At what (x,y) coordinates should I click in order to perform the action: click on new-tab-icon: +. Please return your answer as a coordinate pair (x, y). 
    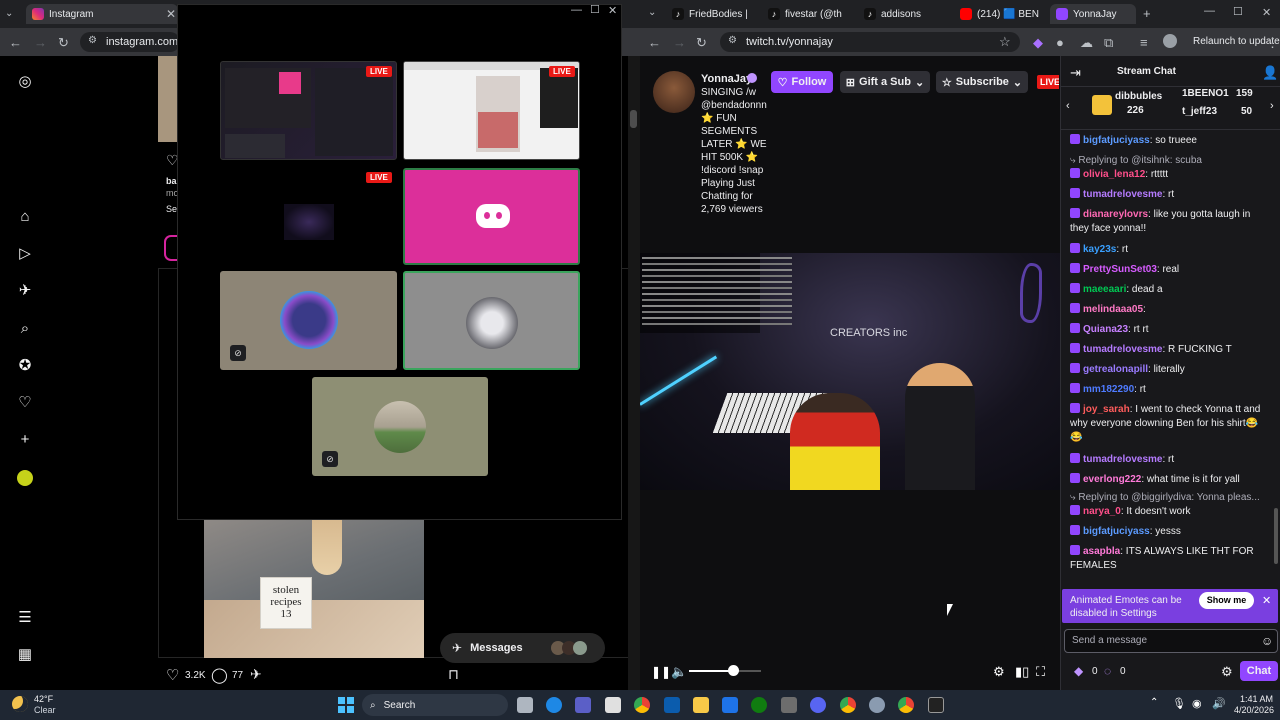
    Looking at the image, I should click on (1147, 13).